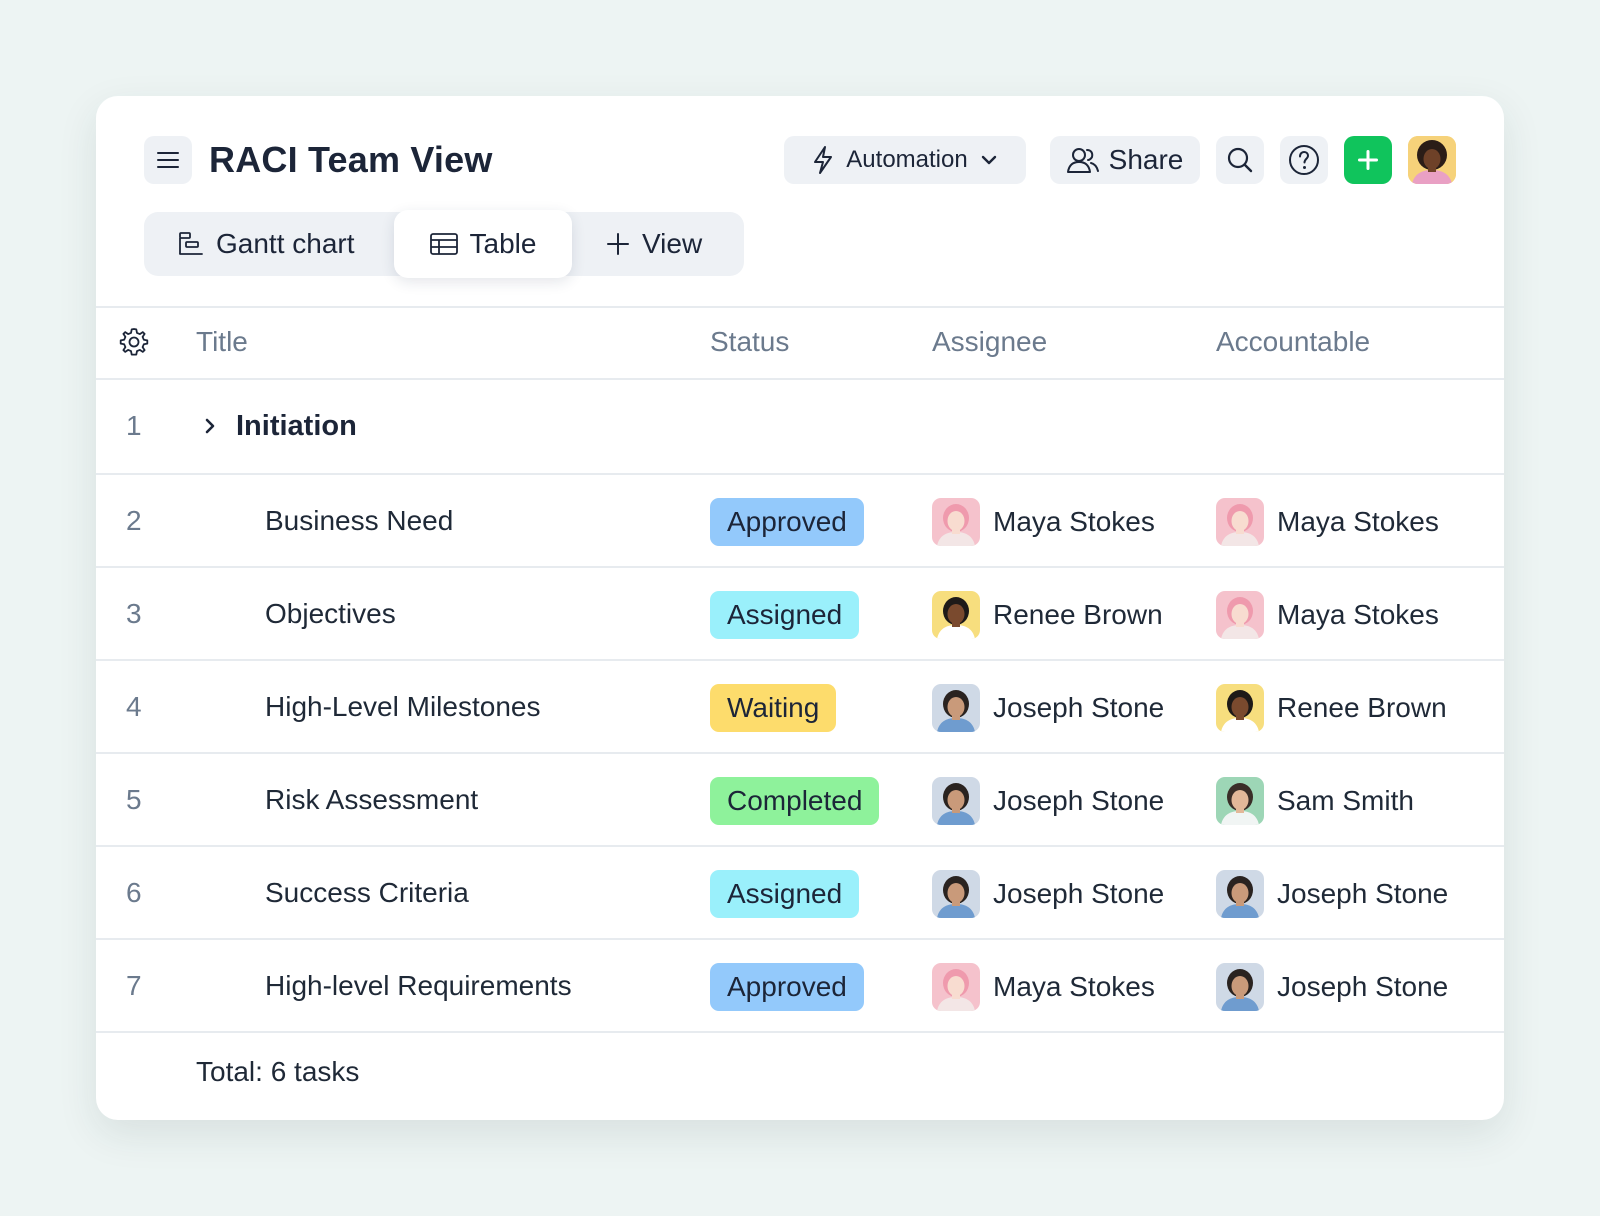 The width and height of the screenshot is (1600, 1216). I want to click on column-header-title: Title, so click(222, 342).